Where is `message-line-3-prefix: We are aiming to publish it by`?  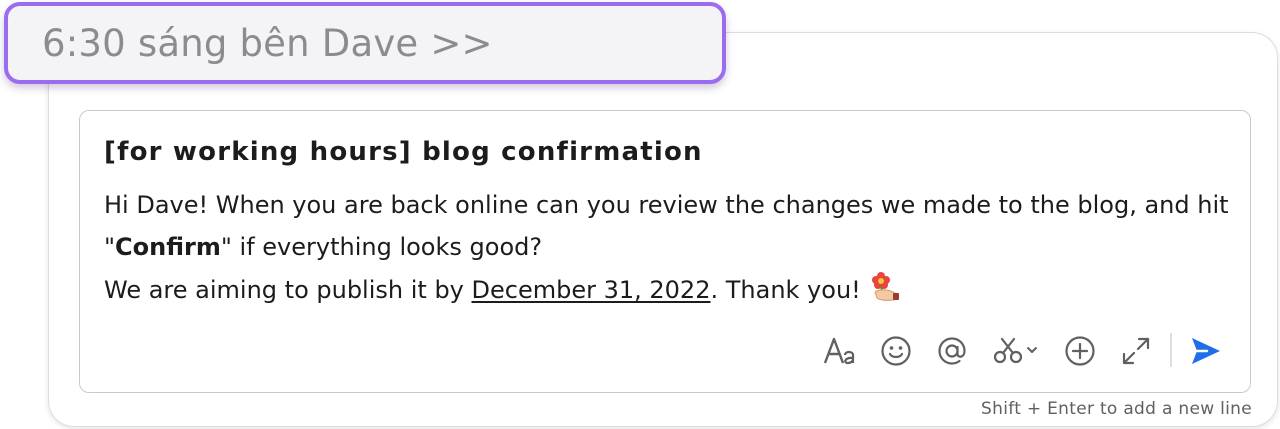
message-line-3-prefix: We are aiming to publish it by is located at coordinates (288, 290).